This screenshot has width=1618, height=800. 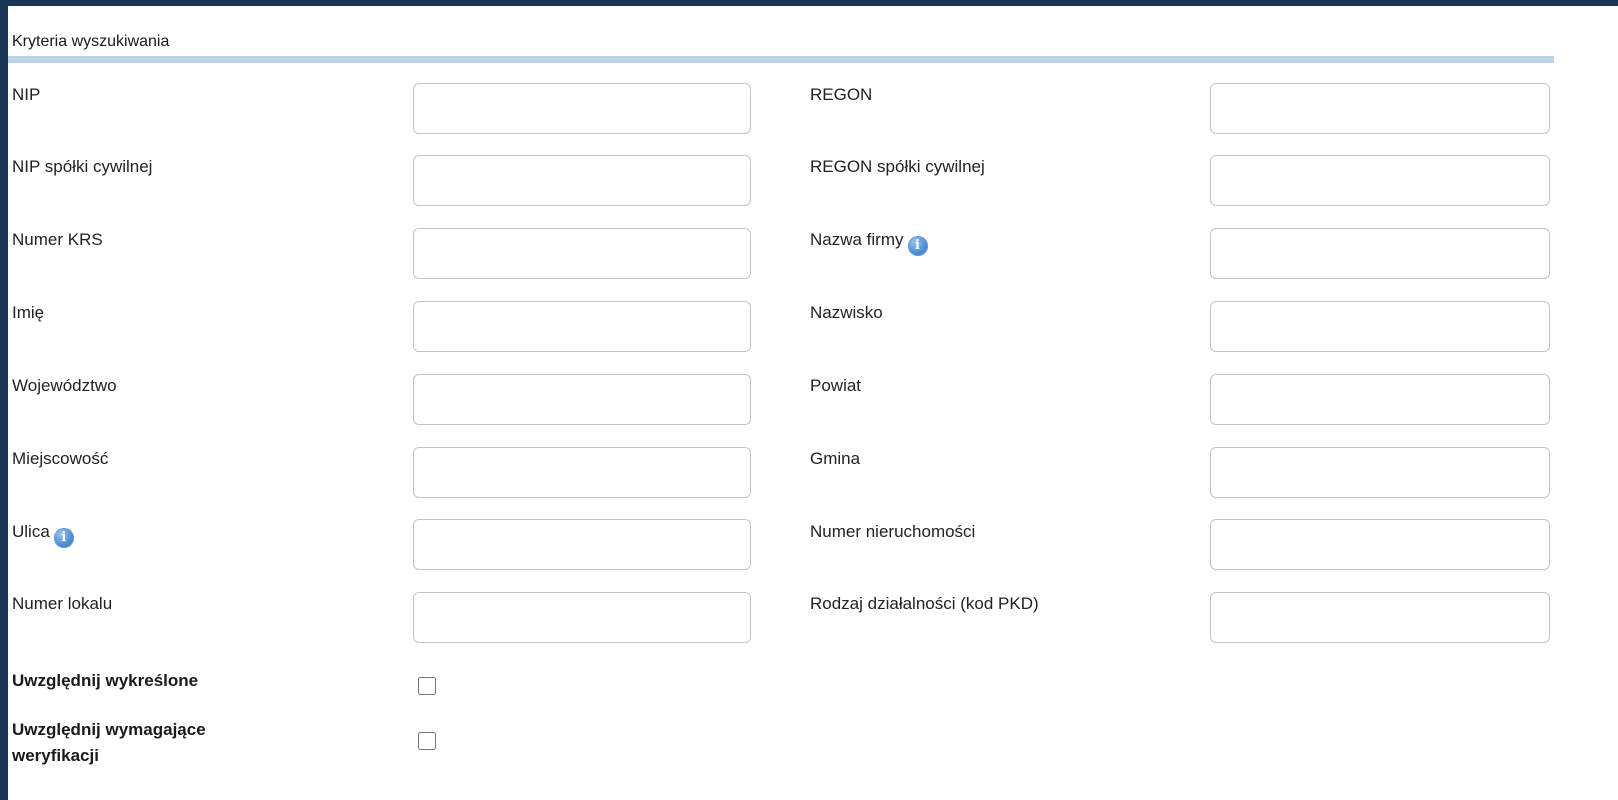 What do you see at coordinates (57, 239) in the screenshot?
I see `numer-krs-label: Numer KRS` at bounding box center [57, 239].